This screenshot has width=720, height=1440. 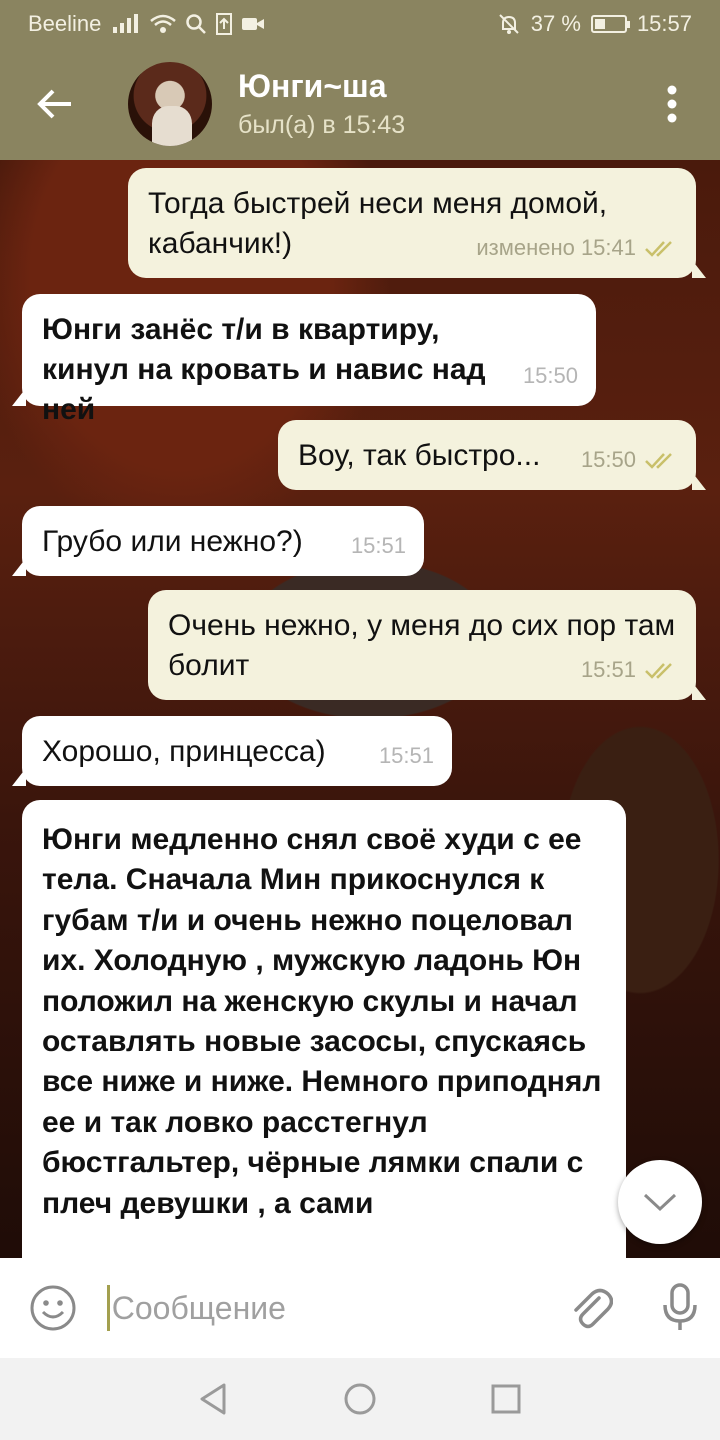 I want to click on microphone-icon, so click(x=680, y=1306).